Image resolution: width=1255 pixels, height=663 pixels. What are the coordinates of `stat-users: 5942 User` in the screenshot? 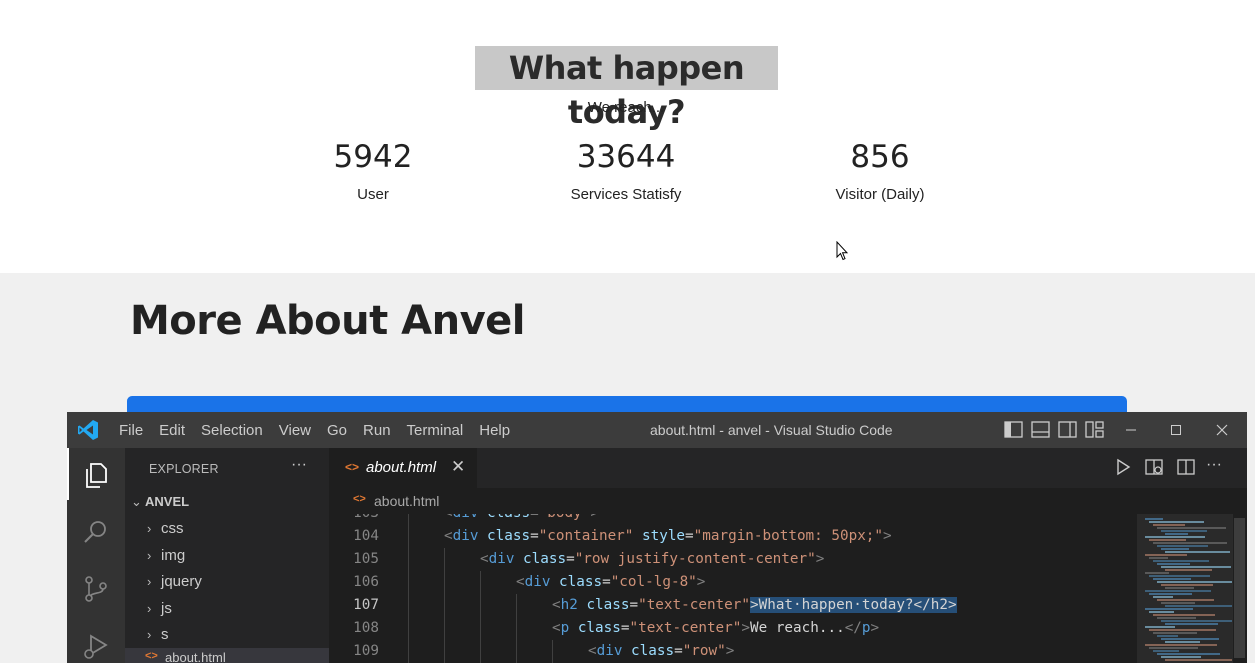 It's located at (373, 170).